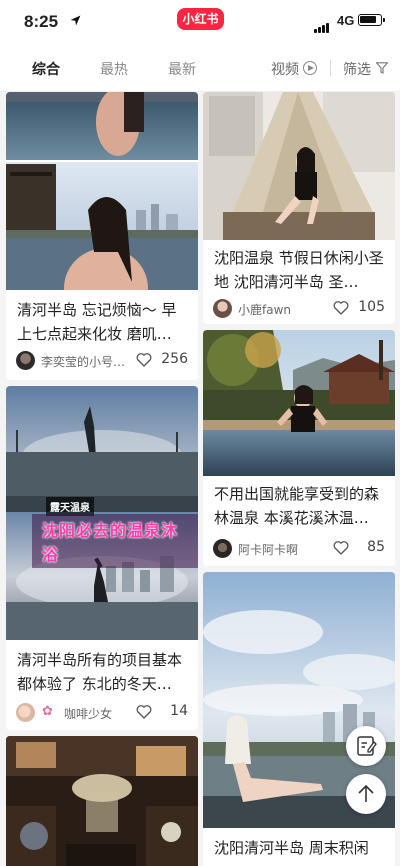 The height and width of the screenshot is (866, 400). What do you see at coordinates (115, 541) in the screenshot?
I see `overlay-banner: 沈阳必去的温泉沐浴` at bounding box center [115, 541].